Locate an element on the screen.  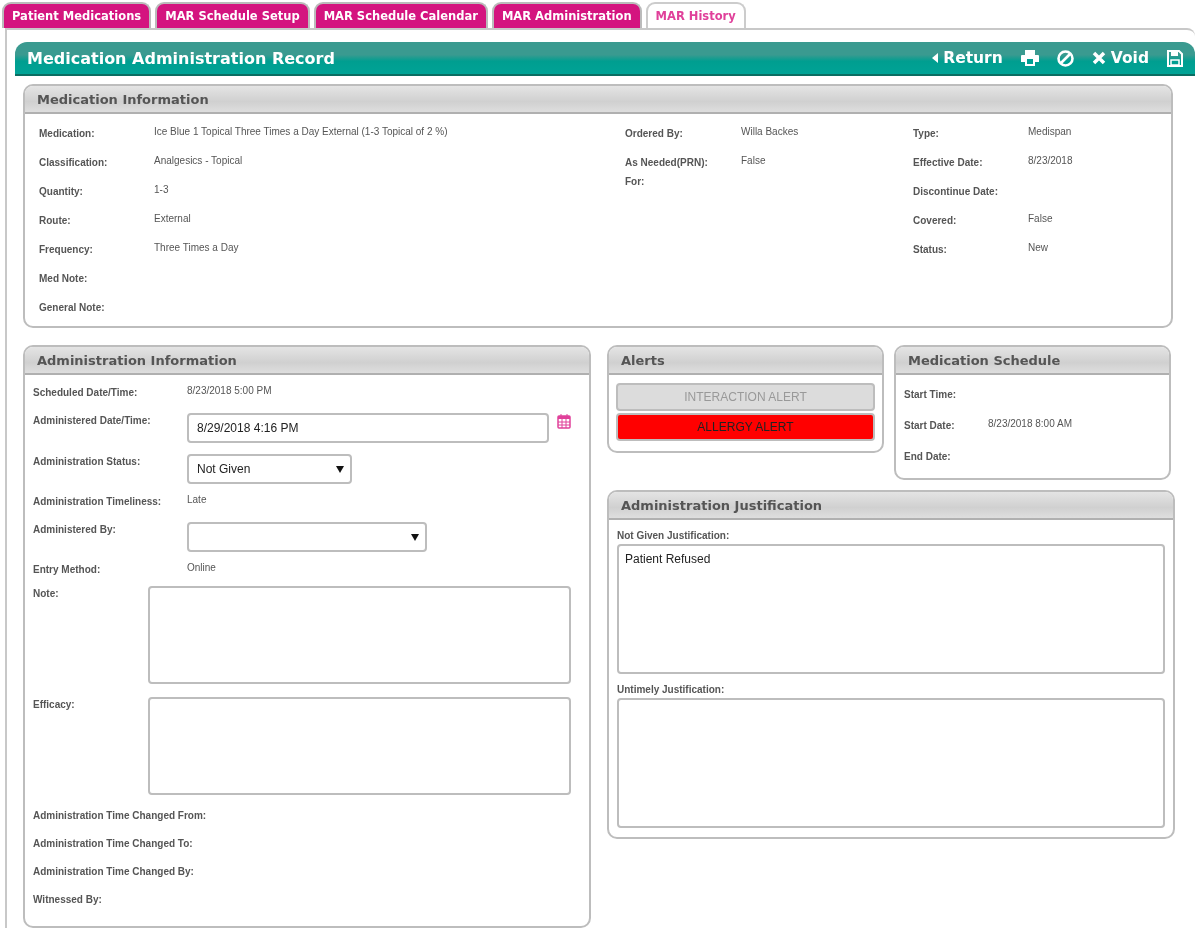
cancel-icon is located at coordinates (1065, 58).